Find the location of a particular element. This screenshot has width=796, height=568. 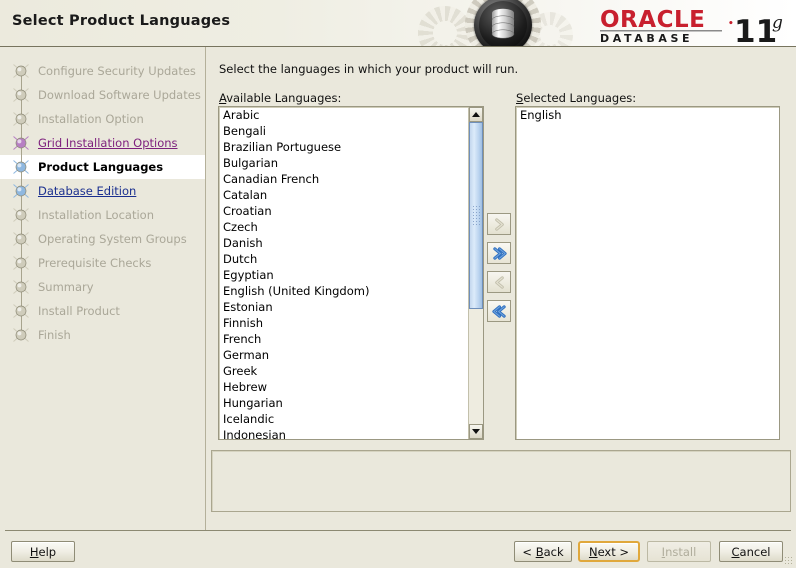

oracle-logo: ORACLE • DATABASE 11 g is located at coordinates (691, 25).